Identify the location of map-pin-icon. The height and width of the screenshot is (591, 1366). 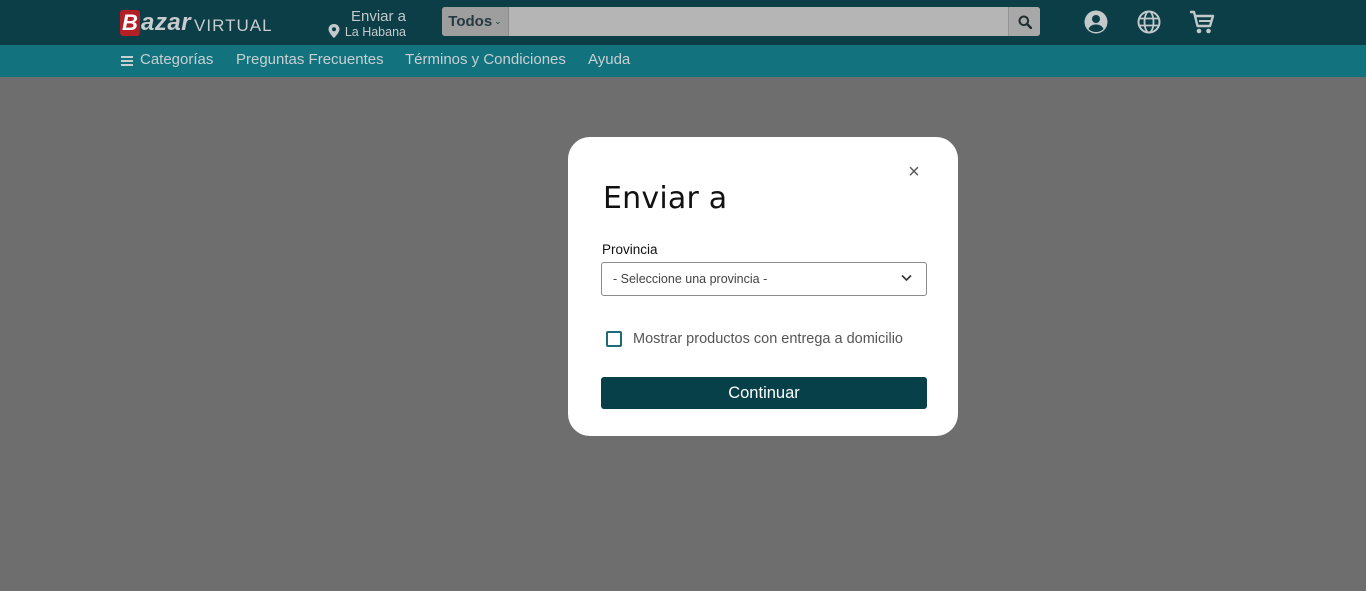
(334, 31).